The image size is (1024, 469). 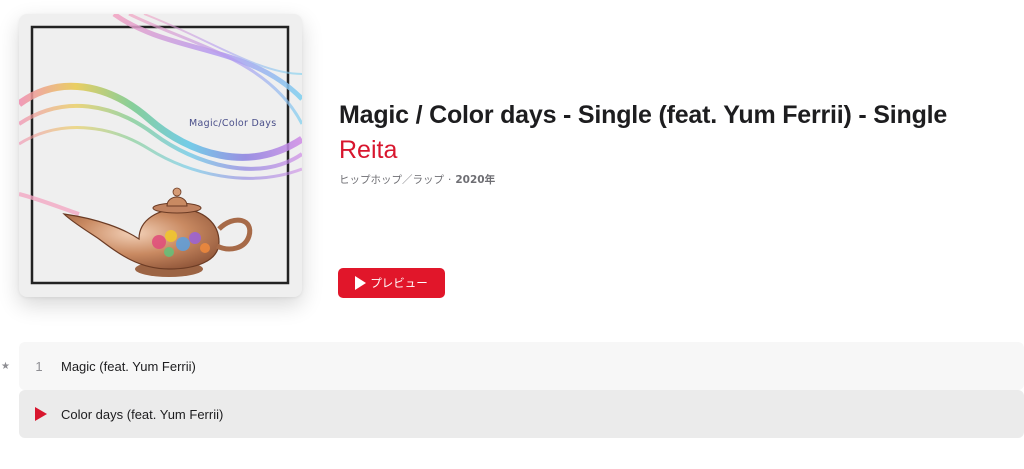 I want to click on track-number: 1, so click(x=39, y=366).